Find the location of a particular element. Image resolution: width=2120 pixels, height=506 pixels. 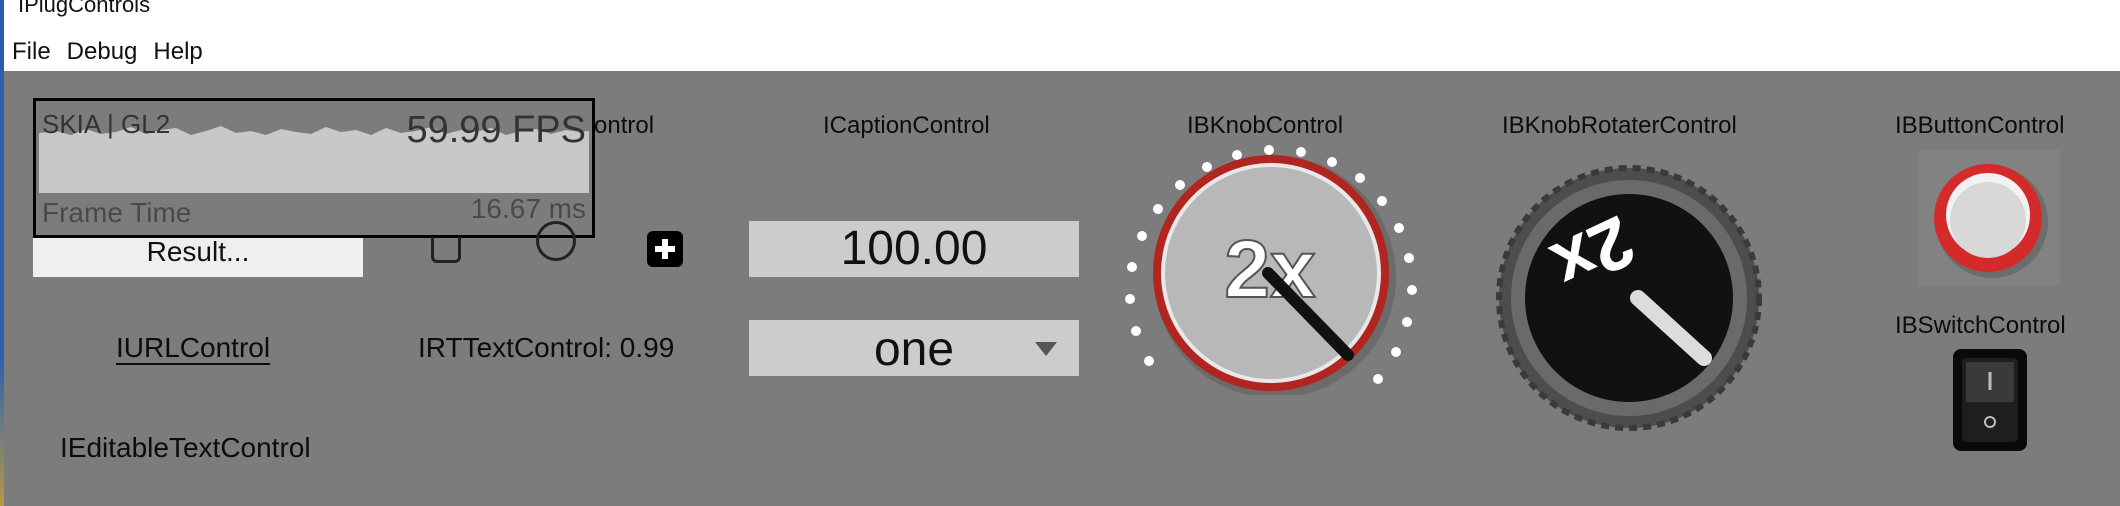

menu-help: Help is located at coordinates (177, 52).